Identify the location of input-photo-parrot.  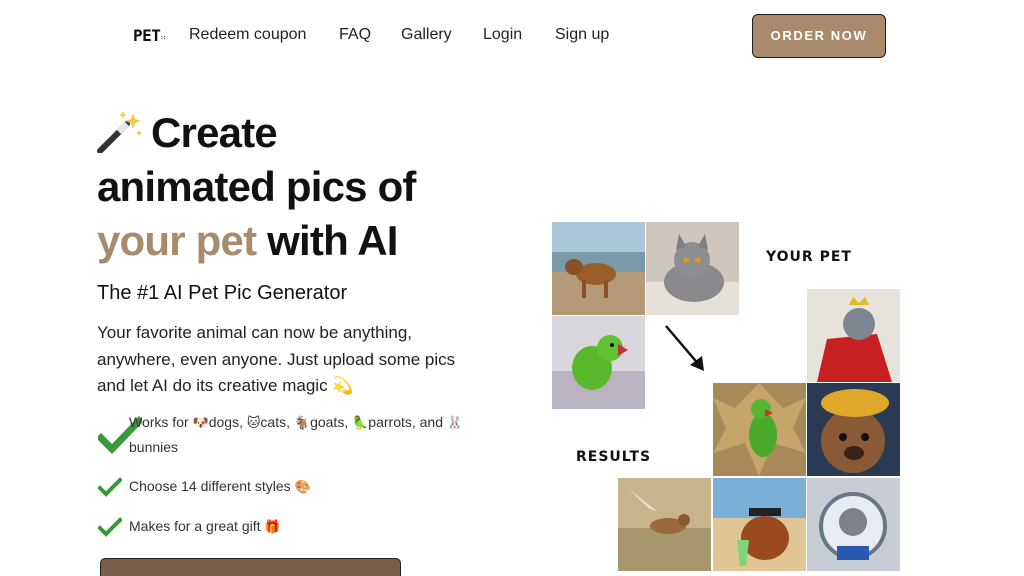
(598, 362).